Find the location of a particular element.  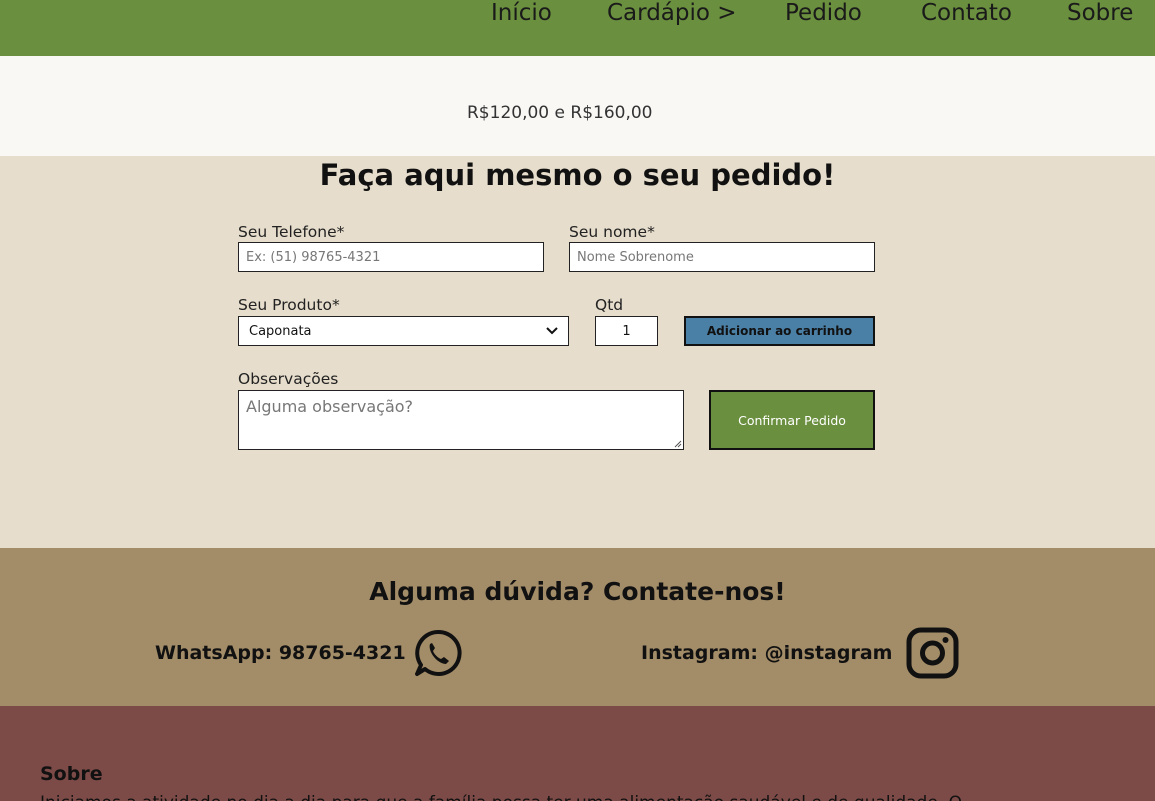

instagram-icon is located at coordinates (932, 653).